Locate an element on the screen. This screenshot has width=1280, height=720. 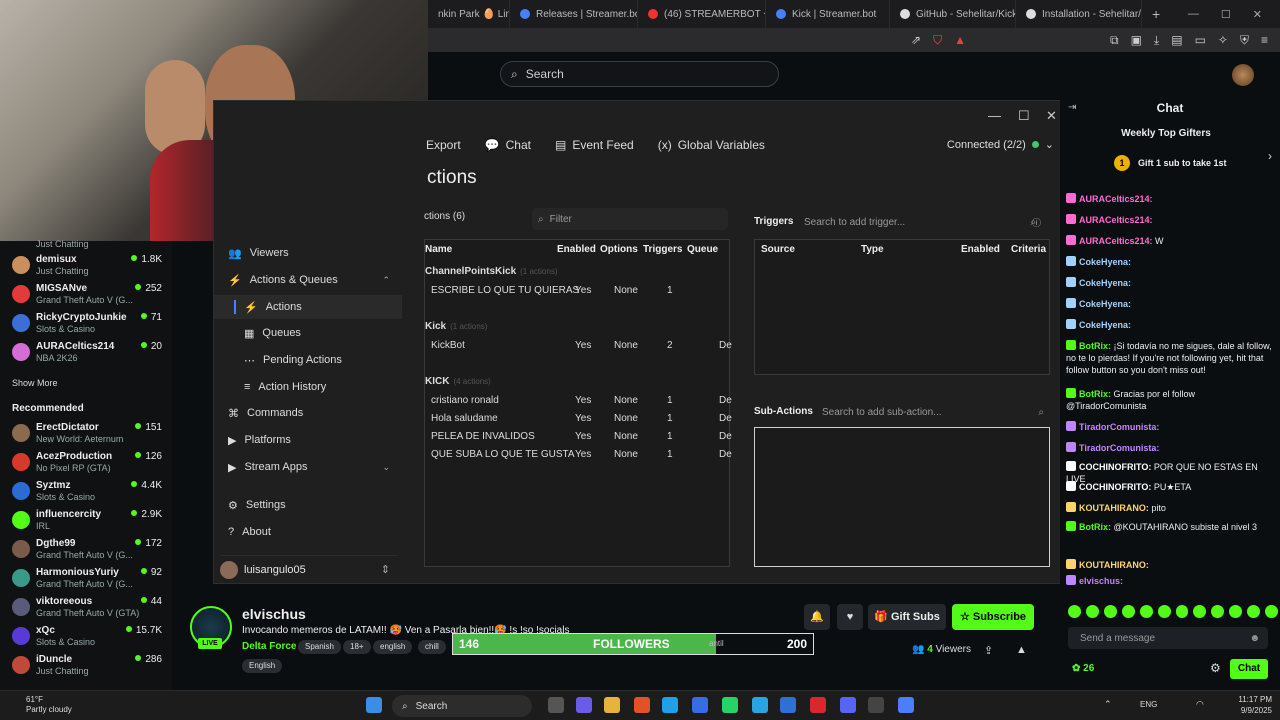
chevron-right-icon: › is located at coordinates (1270, 156).